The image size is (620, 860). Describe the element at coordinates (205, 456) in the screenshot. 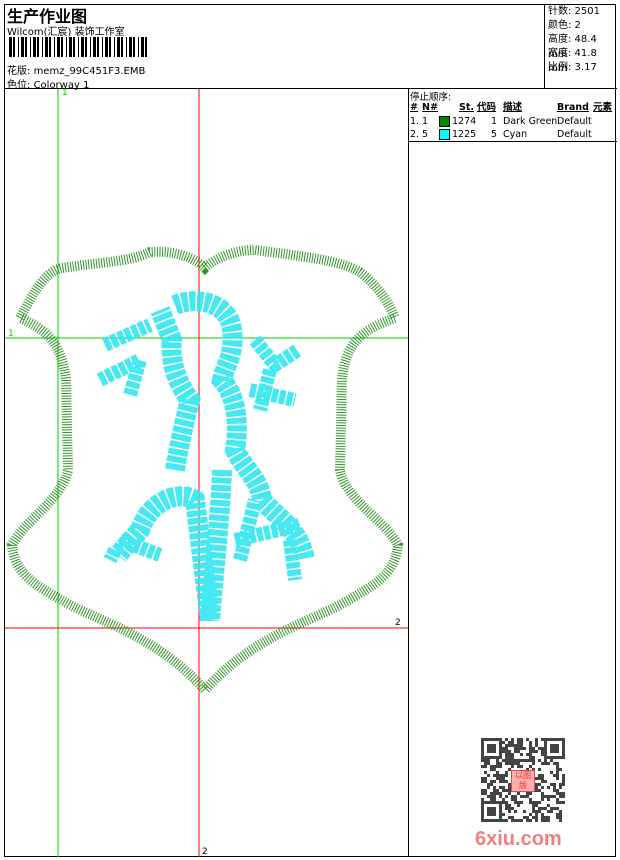

I see `lion-embroidery` at that location.